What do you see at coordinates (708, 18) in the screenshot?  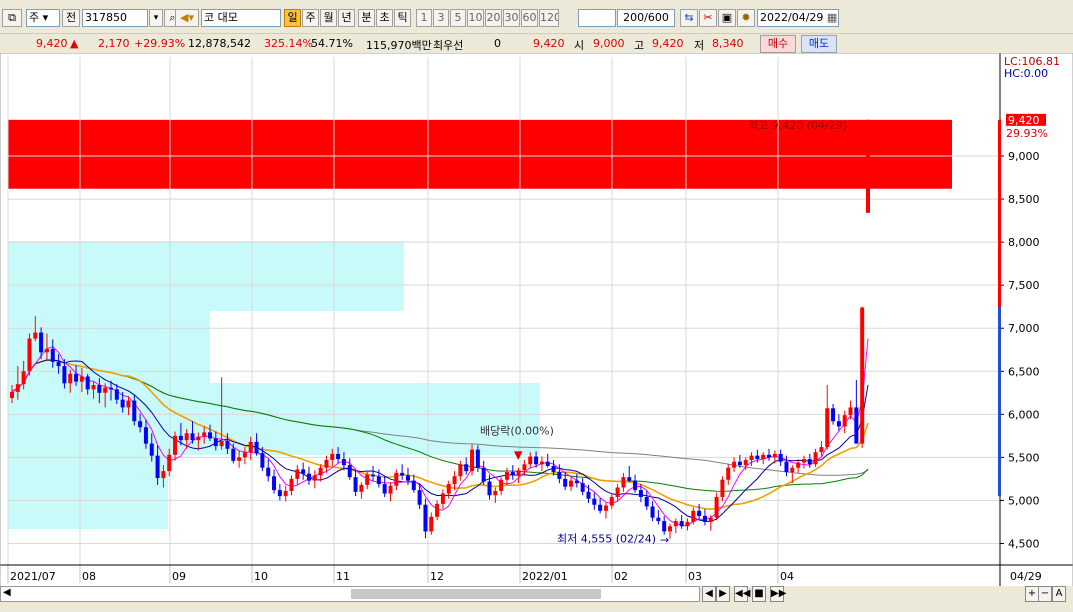 I see `scissors-icon: ✂` at bounding box center [708, 18].